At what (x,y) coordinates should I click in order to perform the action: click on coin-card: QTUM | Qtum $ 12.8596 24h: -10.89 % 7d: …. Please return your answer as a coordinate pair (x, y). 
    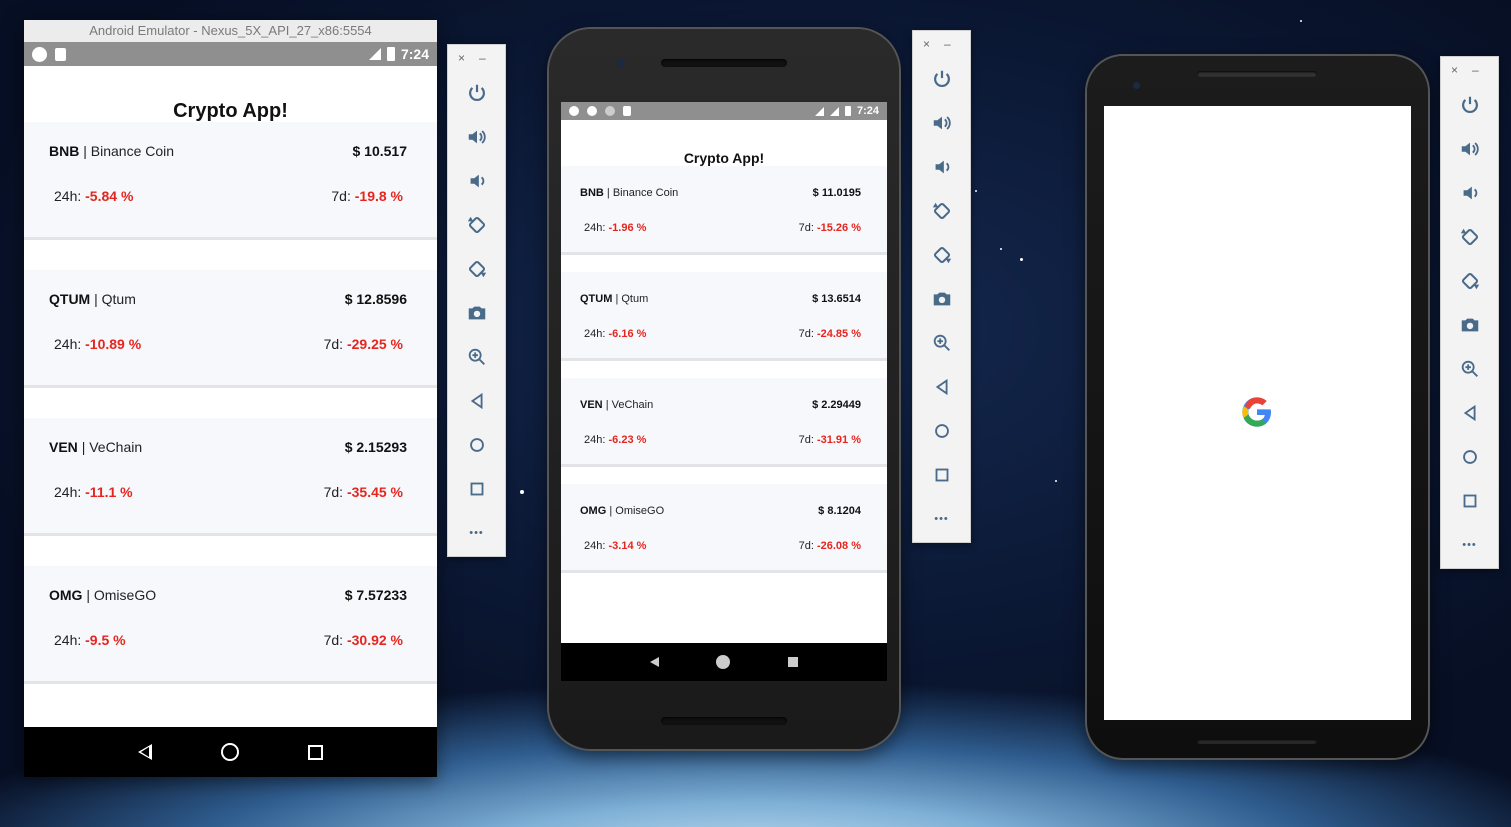
    Looking at the image, I should click on (230, 329).